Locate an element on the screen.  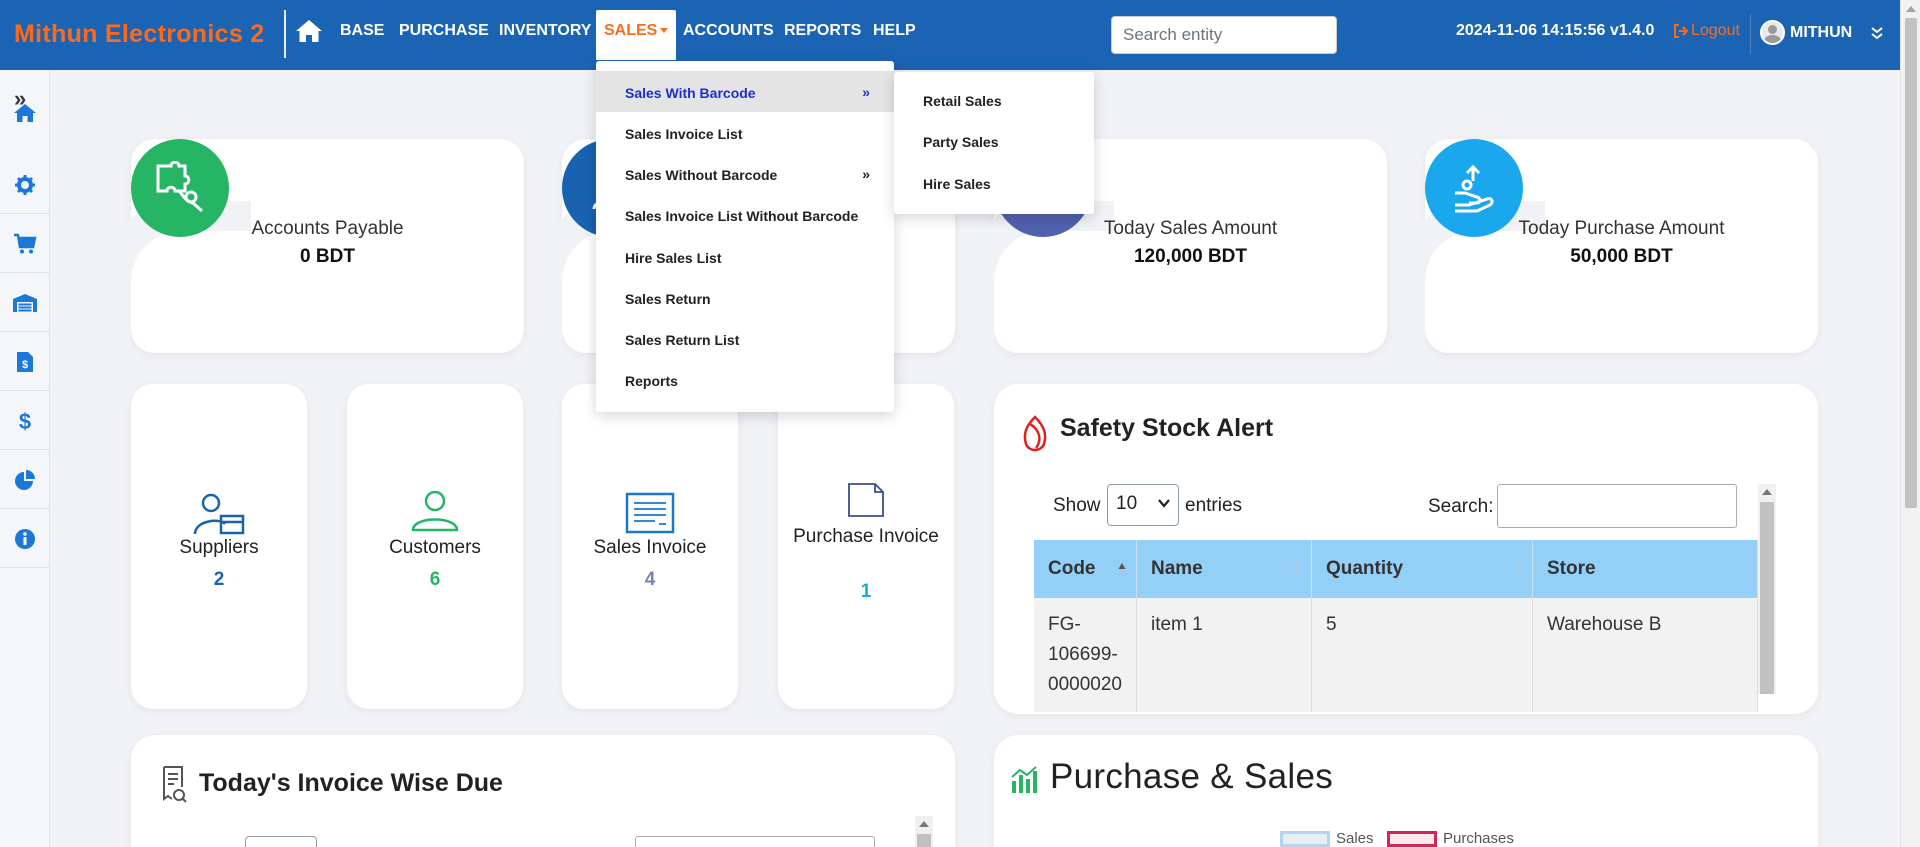
accounts-payable-card: Accounts Payable 0 BDT is located at coordinates (312, 250).